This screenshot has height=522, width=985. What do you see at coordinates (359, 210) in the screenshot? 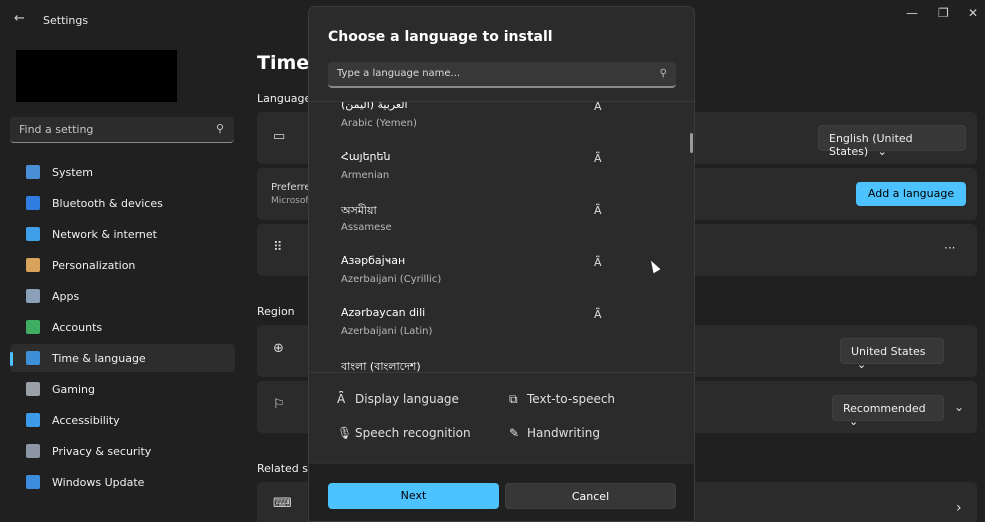
I see `language-native-name: অসমীয়া` at bounding box center [359, 210].